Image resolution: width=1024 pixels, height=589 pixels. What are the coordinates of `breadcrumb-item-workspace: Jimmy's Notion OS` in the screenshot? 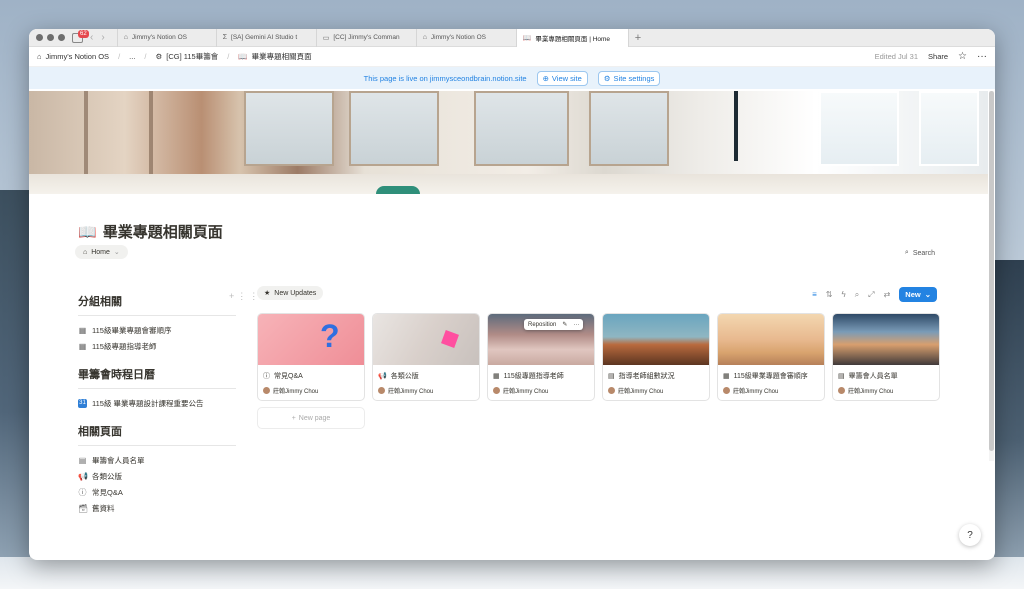 It's located at (78, 56).